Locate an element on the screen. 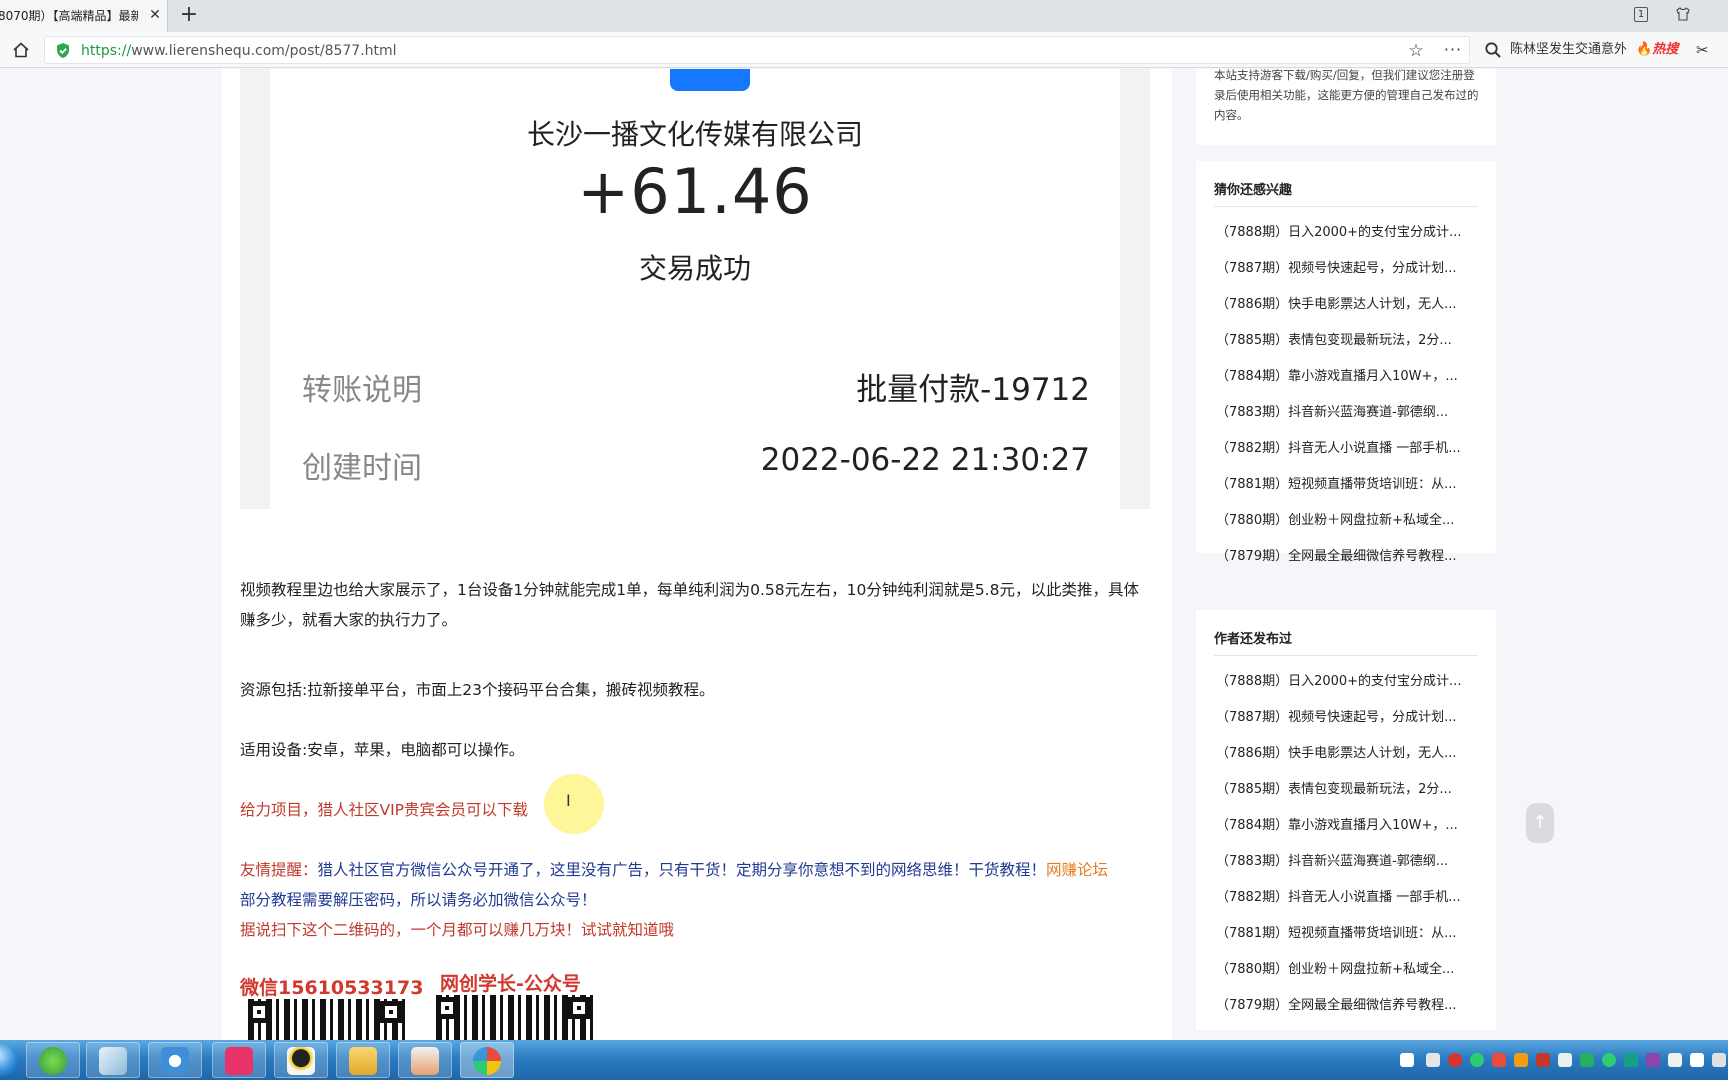  receipt-row-label: 创建时间 is located at coordinates (362, 468).